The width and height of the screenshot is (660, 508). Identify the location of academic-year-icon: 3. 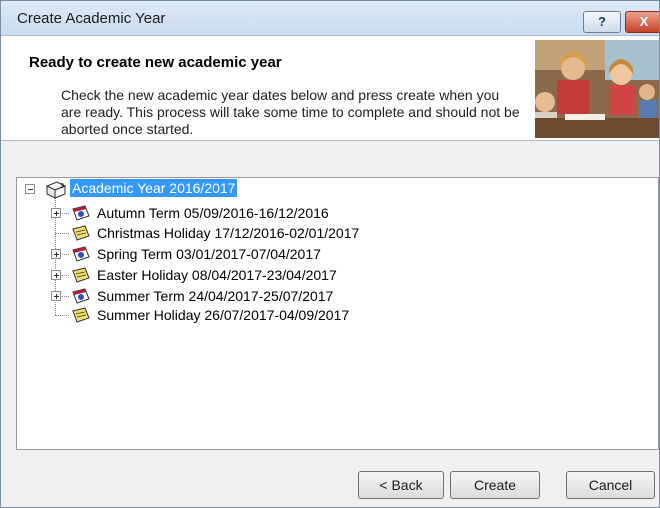
(56, 189).